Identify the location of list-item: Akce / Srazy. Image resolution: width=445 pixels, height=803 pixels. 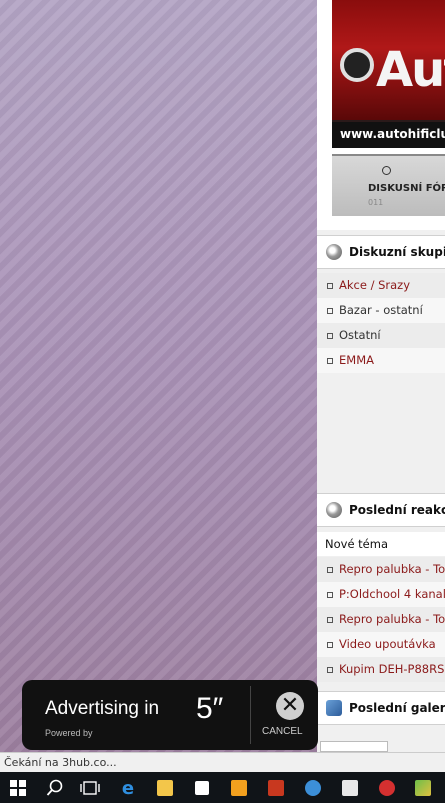
(381, 285).